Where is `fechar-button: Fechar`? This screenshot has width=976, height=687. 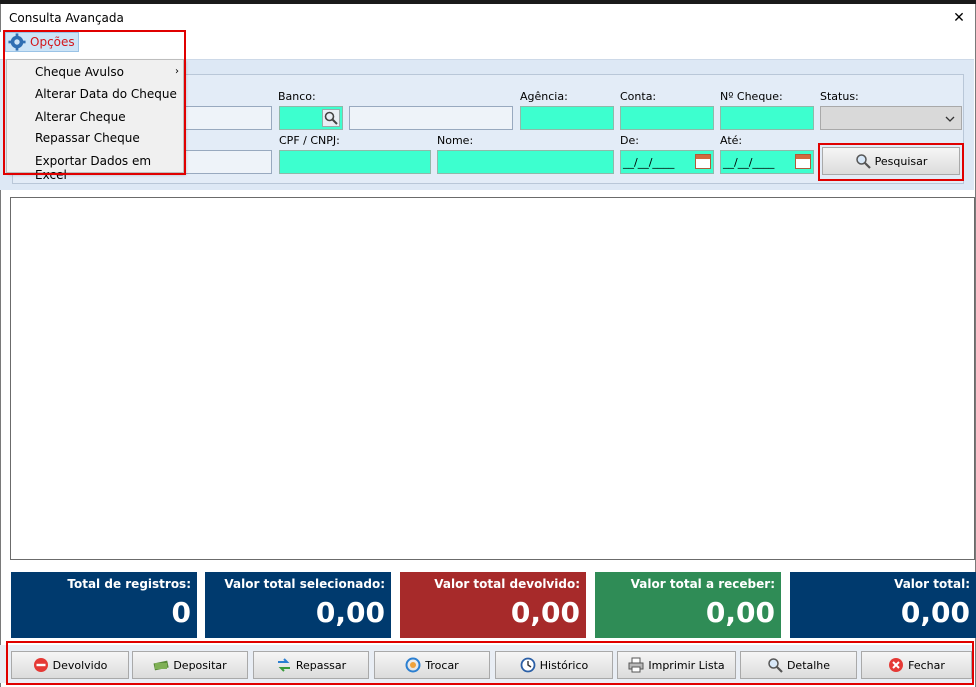 fechar-button: Fechar is located at coordinates (916, 665).